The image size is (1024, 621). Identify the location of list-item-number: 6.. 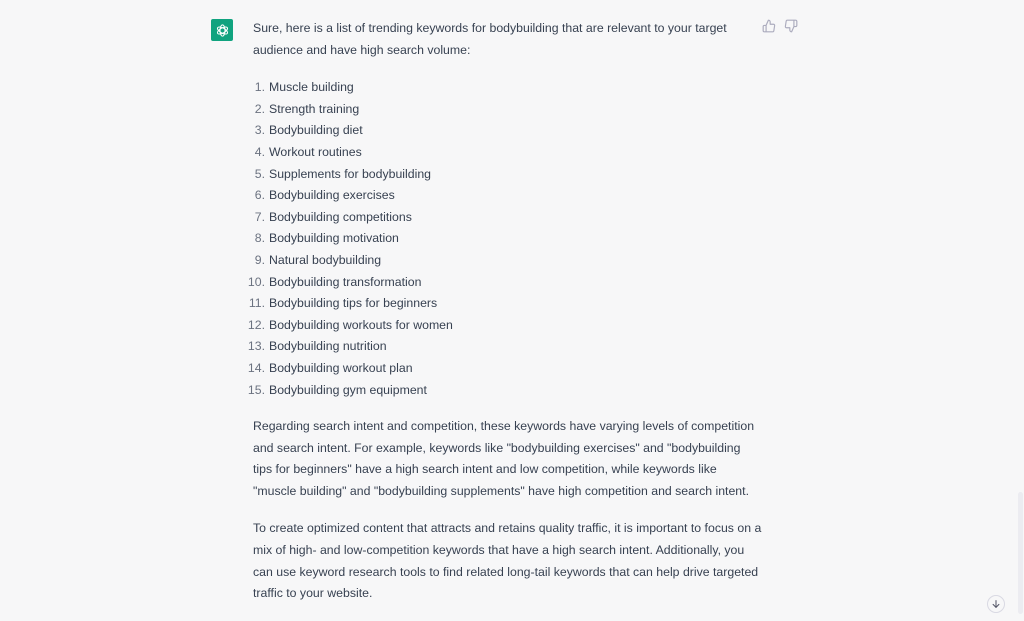
(259, 195).